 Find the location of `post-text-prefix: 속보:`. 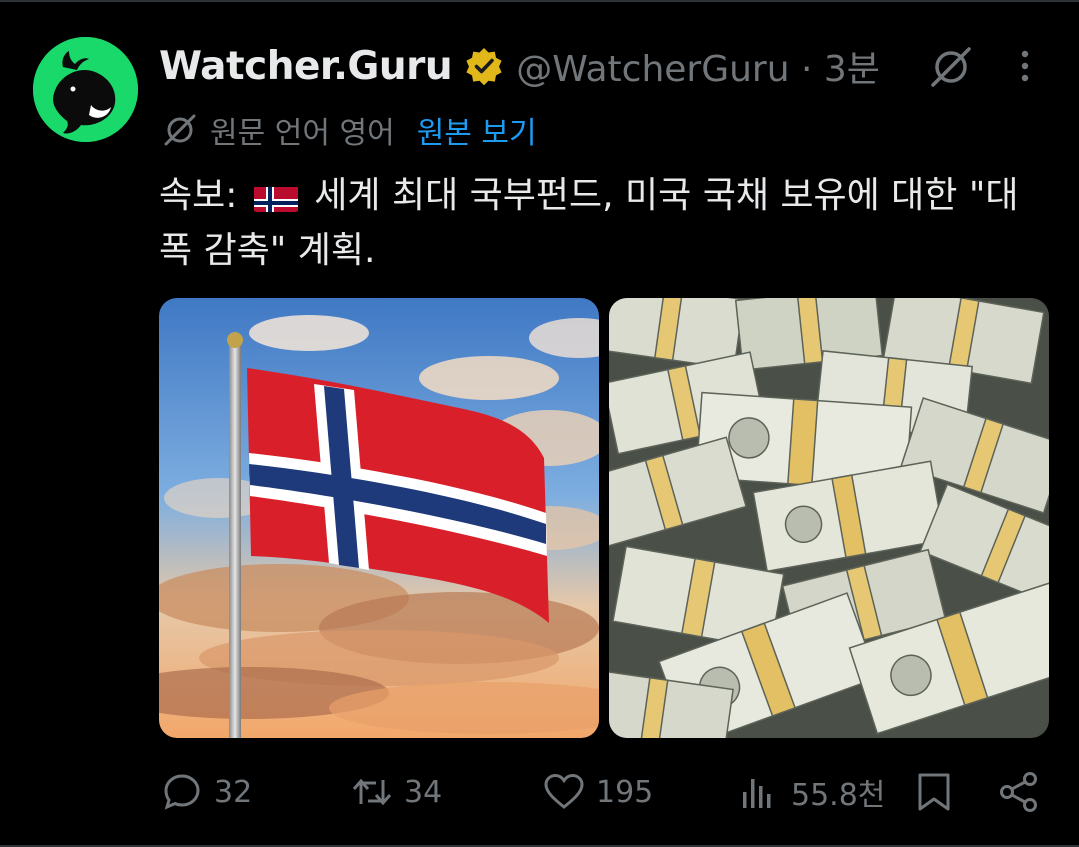

post-text-prefix: 속보: is located at coordinates (198, 195).